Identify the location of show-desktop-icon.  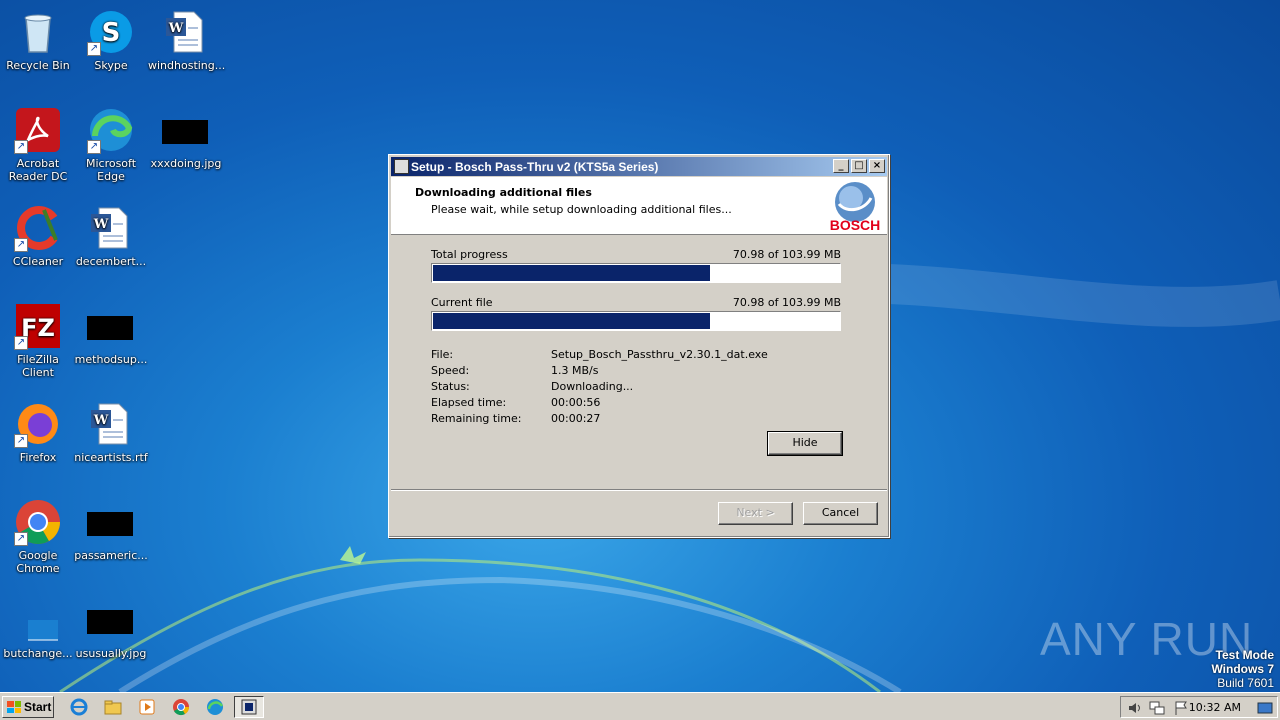
(1265, 708).